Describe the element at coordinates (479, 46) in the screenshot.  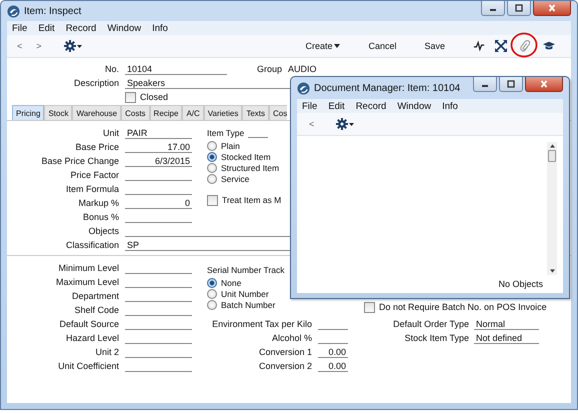
I see `pulse-icon` at that location.